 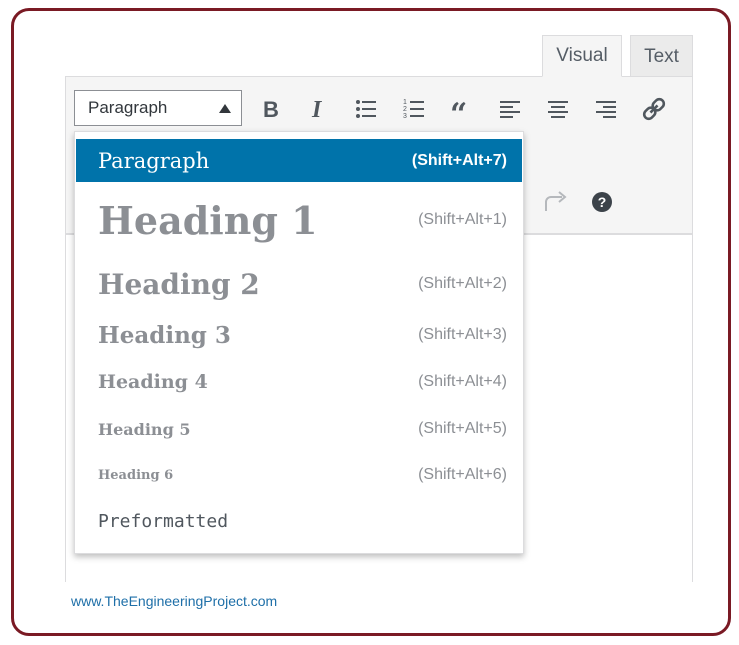 I want to click on option-label: Heading 6, so click(x=136, y=475).